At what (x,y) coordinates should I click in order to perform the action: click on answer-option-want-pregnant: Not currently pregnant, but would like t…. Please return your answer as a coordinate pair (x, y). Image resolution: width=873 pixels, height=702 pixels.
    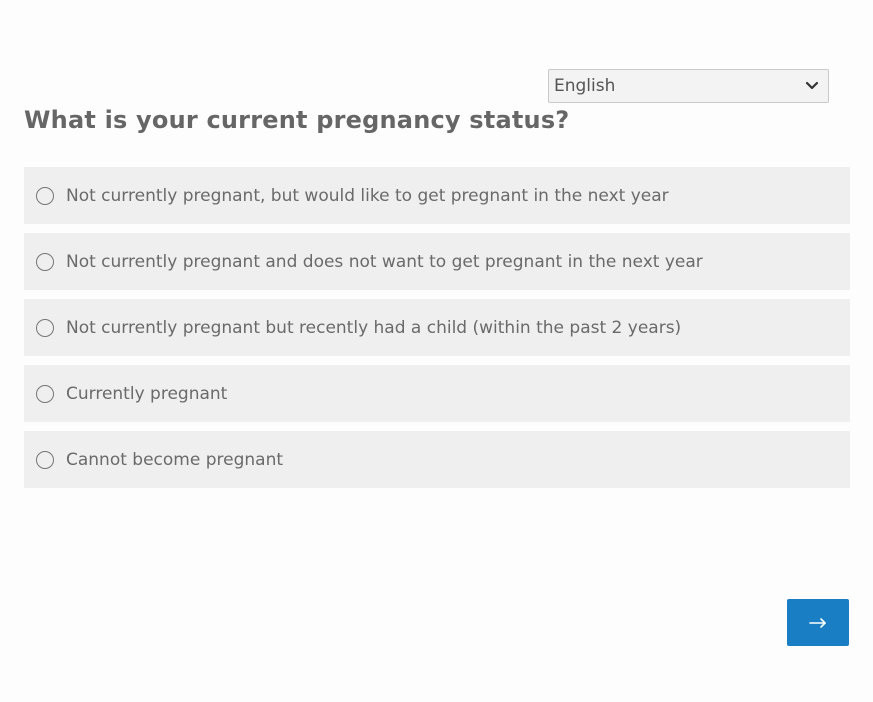
    Looking at the image, I should click on (437, 195).